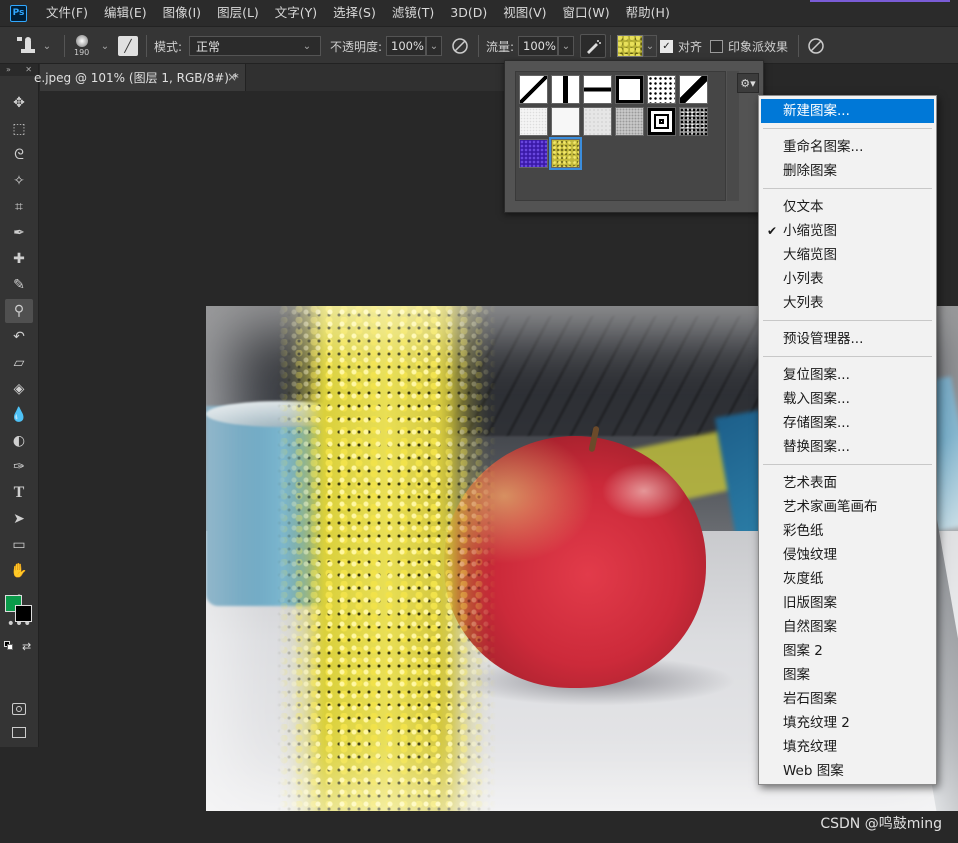 The image size is (958, 843). I want to click on flow-input: 100%, so click(538, 46).